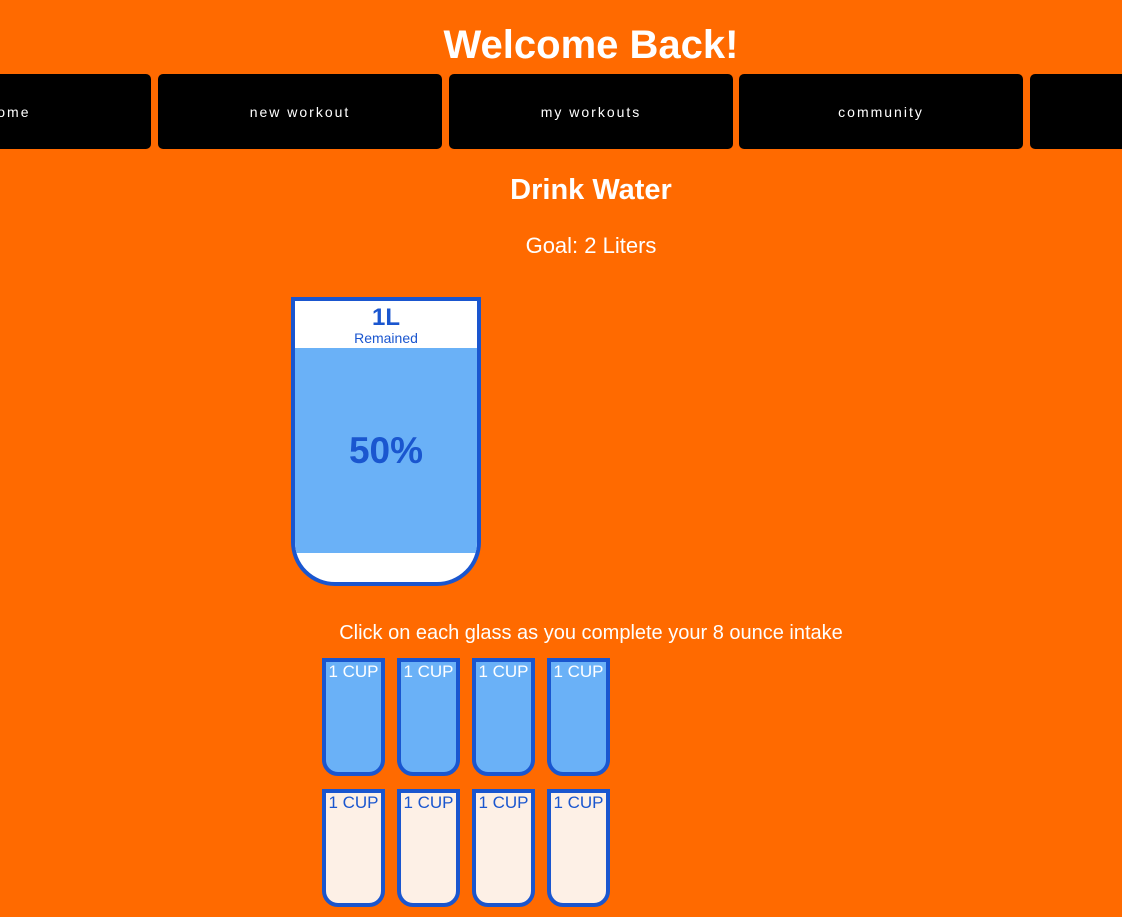 This screenshot has height=917, width=1122. What do you see at coordinates (386, 338) in the screenshot?
I see `remaining-label: Remained` at bounding box center [386, 338].